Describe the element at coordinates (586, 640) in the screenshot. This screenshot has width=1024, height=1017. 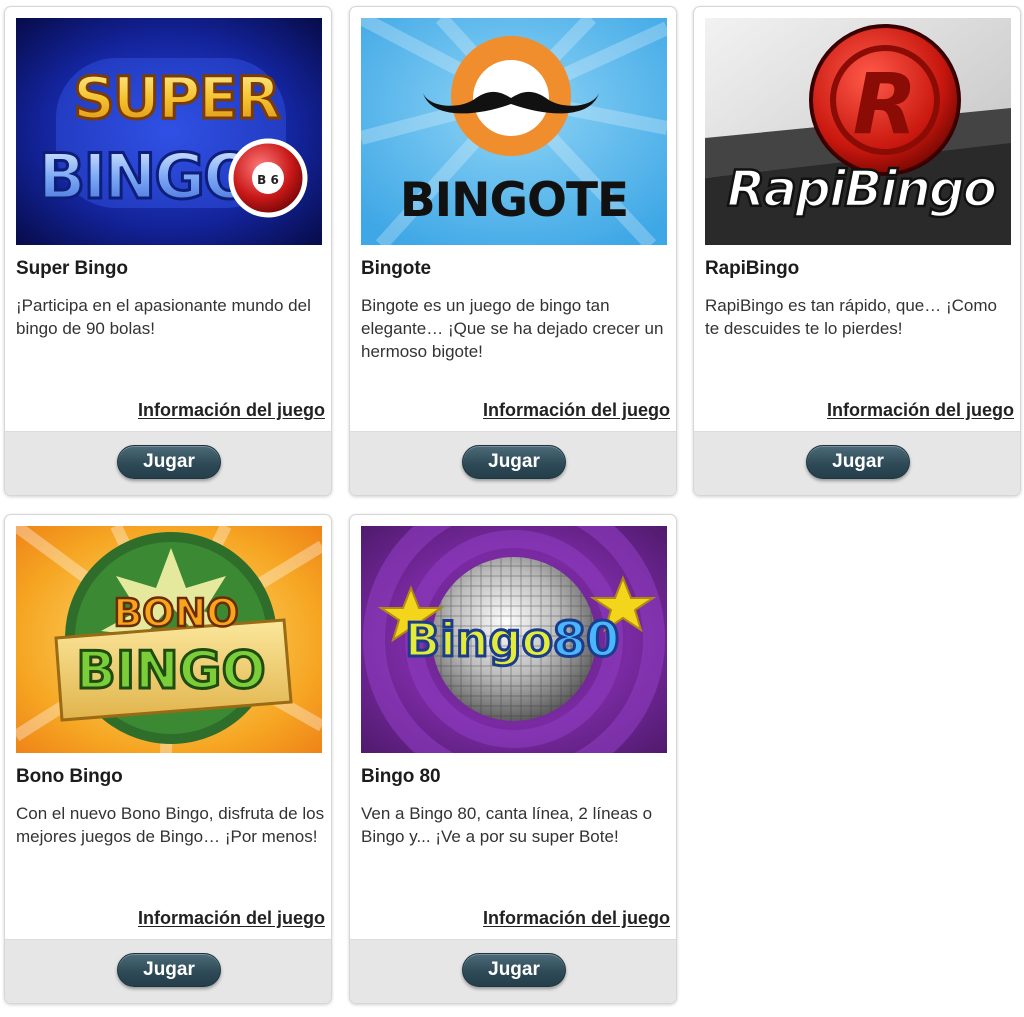
I see `bingo-80-logo-number: 80` at that location.